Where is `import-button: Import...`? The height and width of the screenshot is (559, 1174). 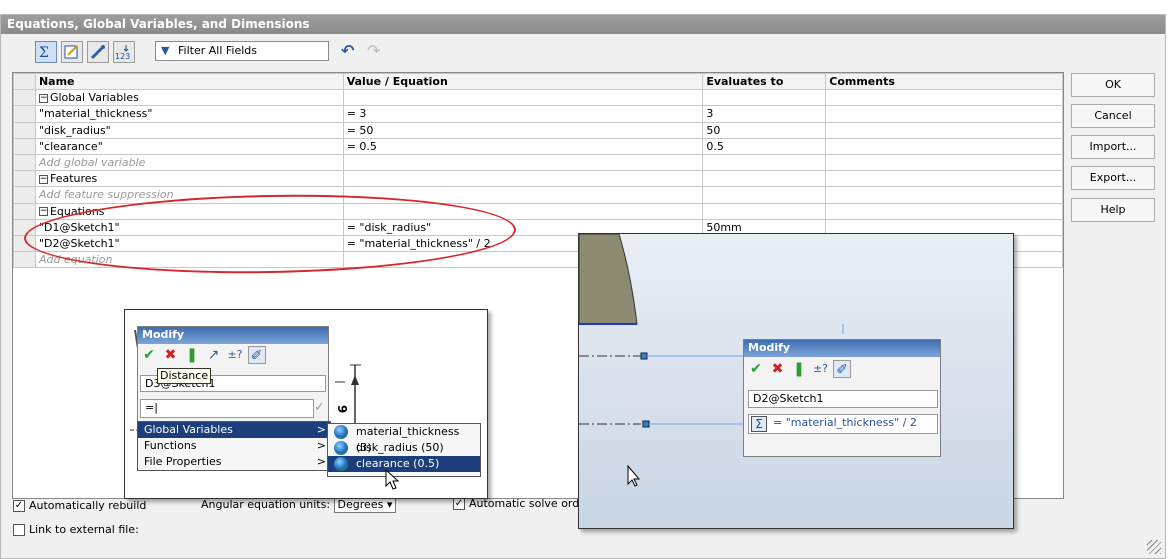 import-button: Import... is located at coordinates (1113, 147).